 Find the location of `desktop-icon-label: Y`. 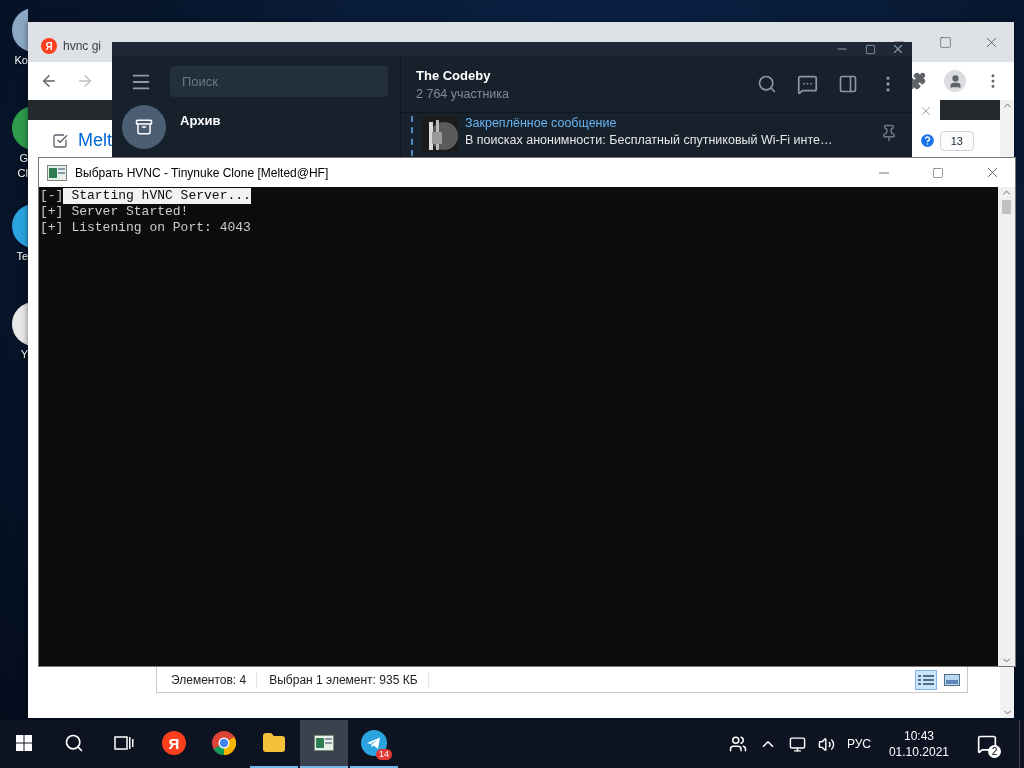

desktop-icon-label: Y is located at coordinates (24, 354).